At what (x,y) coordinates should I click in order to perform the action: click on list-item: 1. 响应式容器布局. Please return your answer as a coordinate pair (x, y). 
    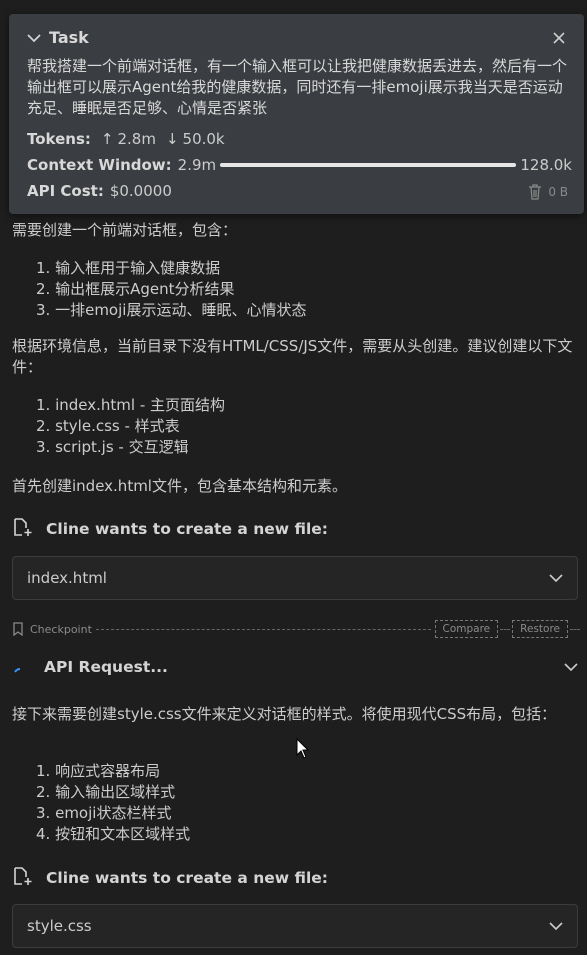
    Looking at the image, I should click on (98, 771).